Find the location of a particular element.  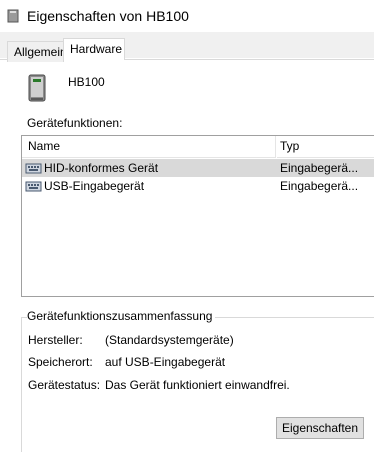

location-value: auf USB-Eingabegerät is located at coordinates (165, 362).